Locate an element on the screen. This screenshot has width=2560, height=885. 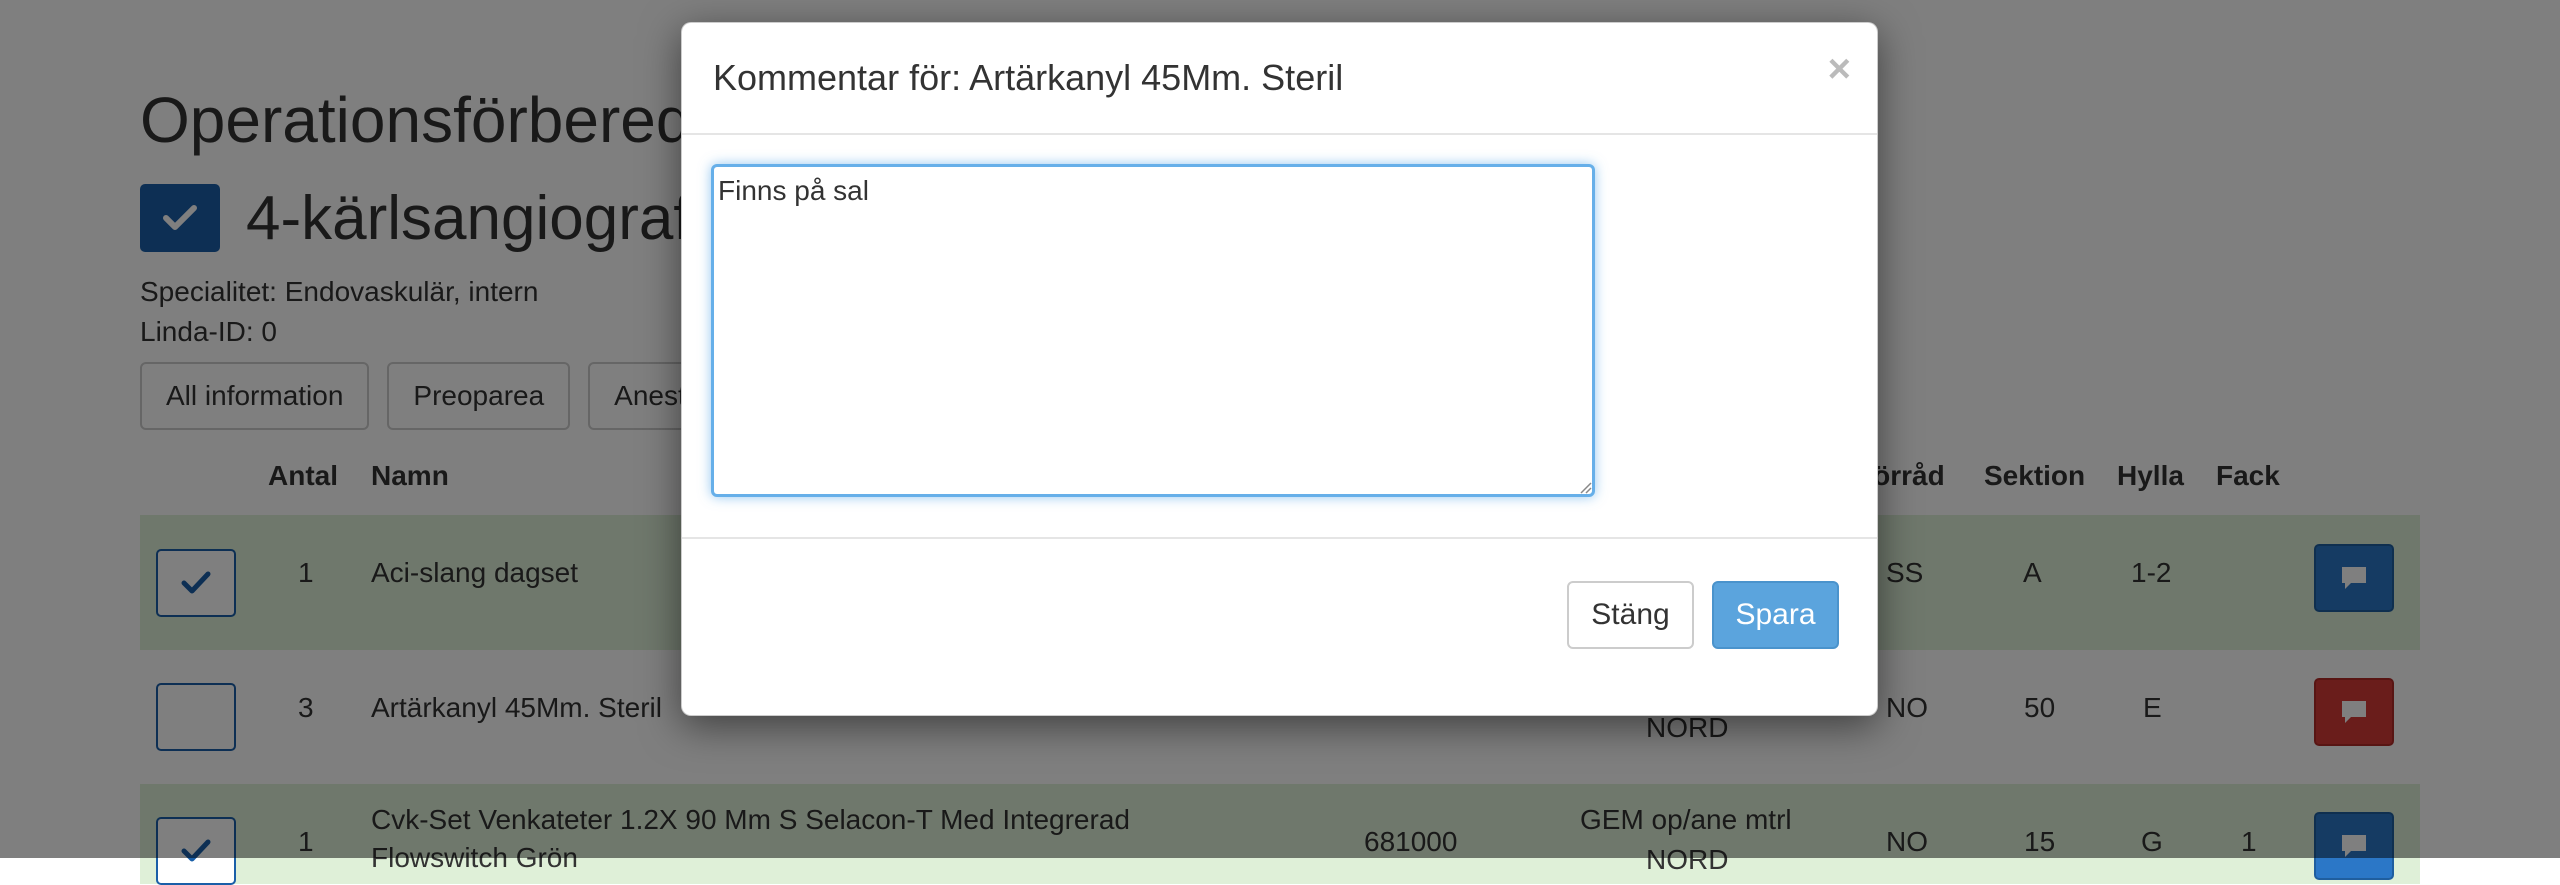
comment-textarea: Finns på sal is located at coordinates (1153, 330).